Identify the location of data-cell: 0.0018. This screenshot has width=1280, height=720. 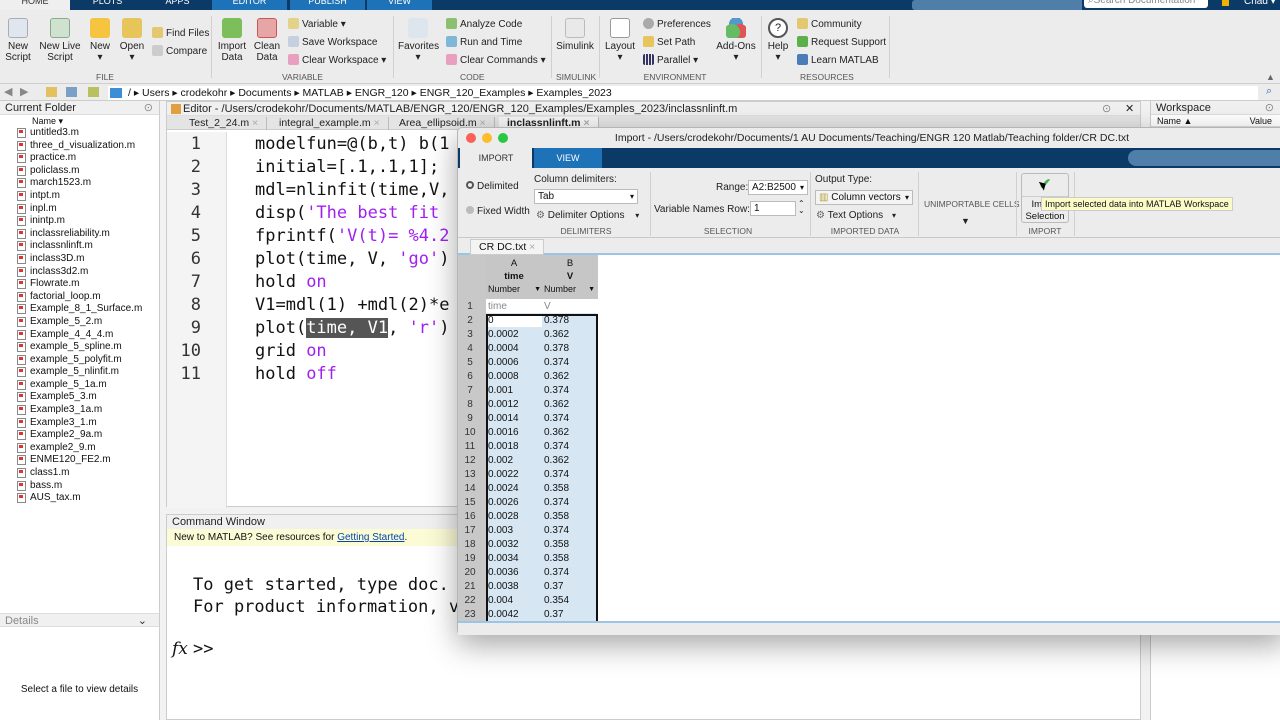
(514, 447).